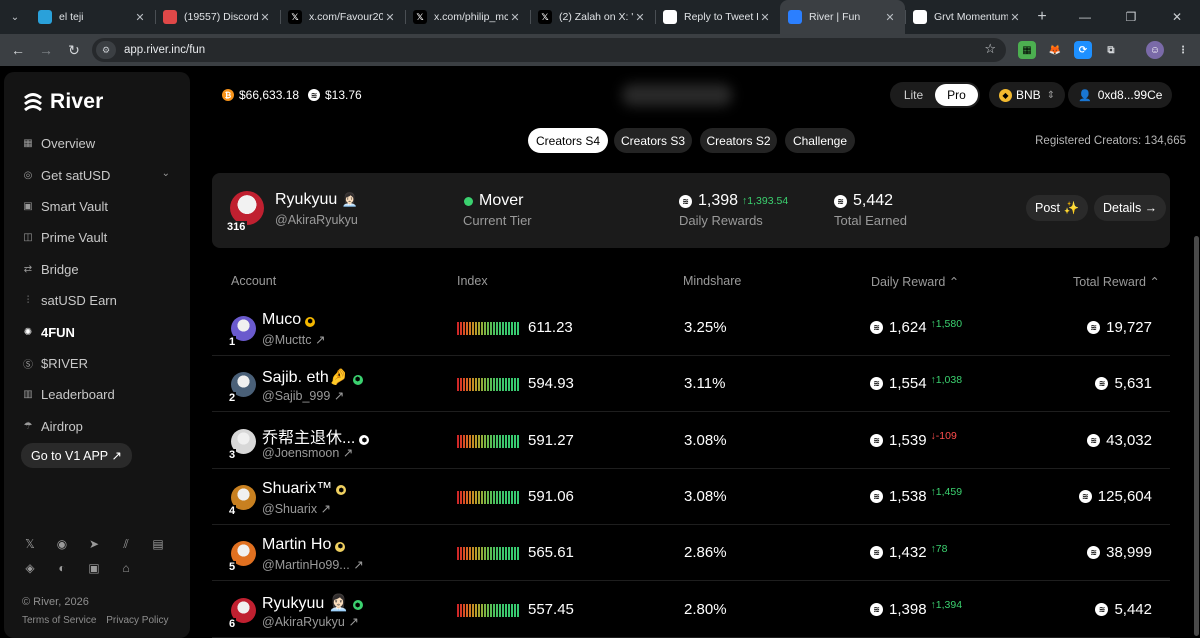 This screenshot has height=638, width=1200. I want to click on chain-selector: ◆ BNB ⇕, so click(1027, 95).